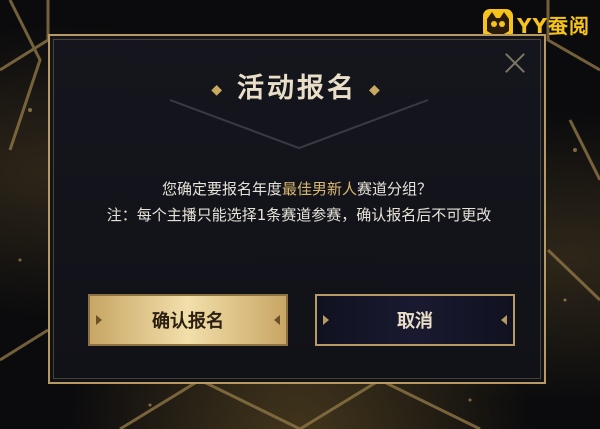  I want to click on cancel-button: 取消, so click(415, 320).